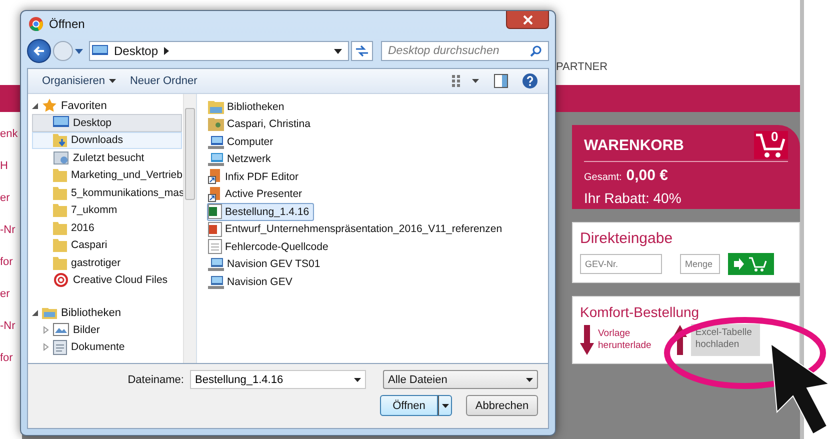 This screenshot has height=439, width=833. I want to click on panel-title: Direkteingabe, so click(627, 238).